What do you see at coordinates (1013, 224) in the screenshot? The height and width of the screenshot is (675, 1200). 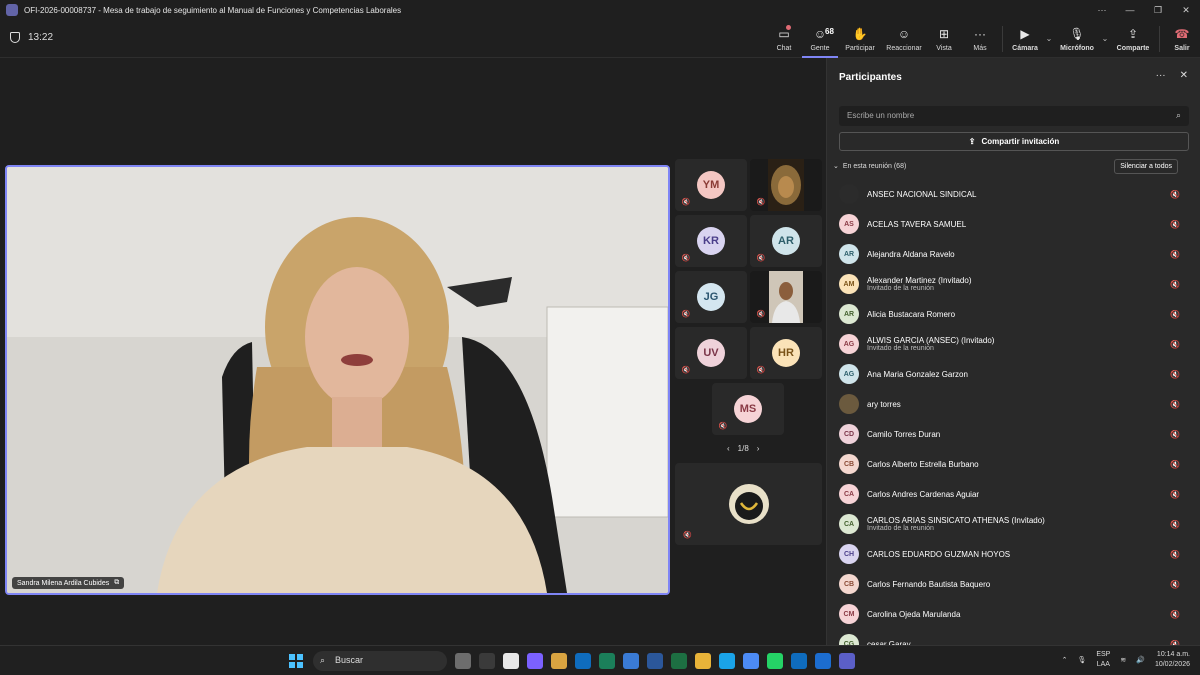 I see `participant-row: AS ACELAS TAVERA SAMUEL 🔇` at bounding box center [1013, 224].